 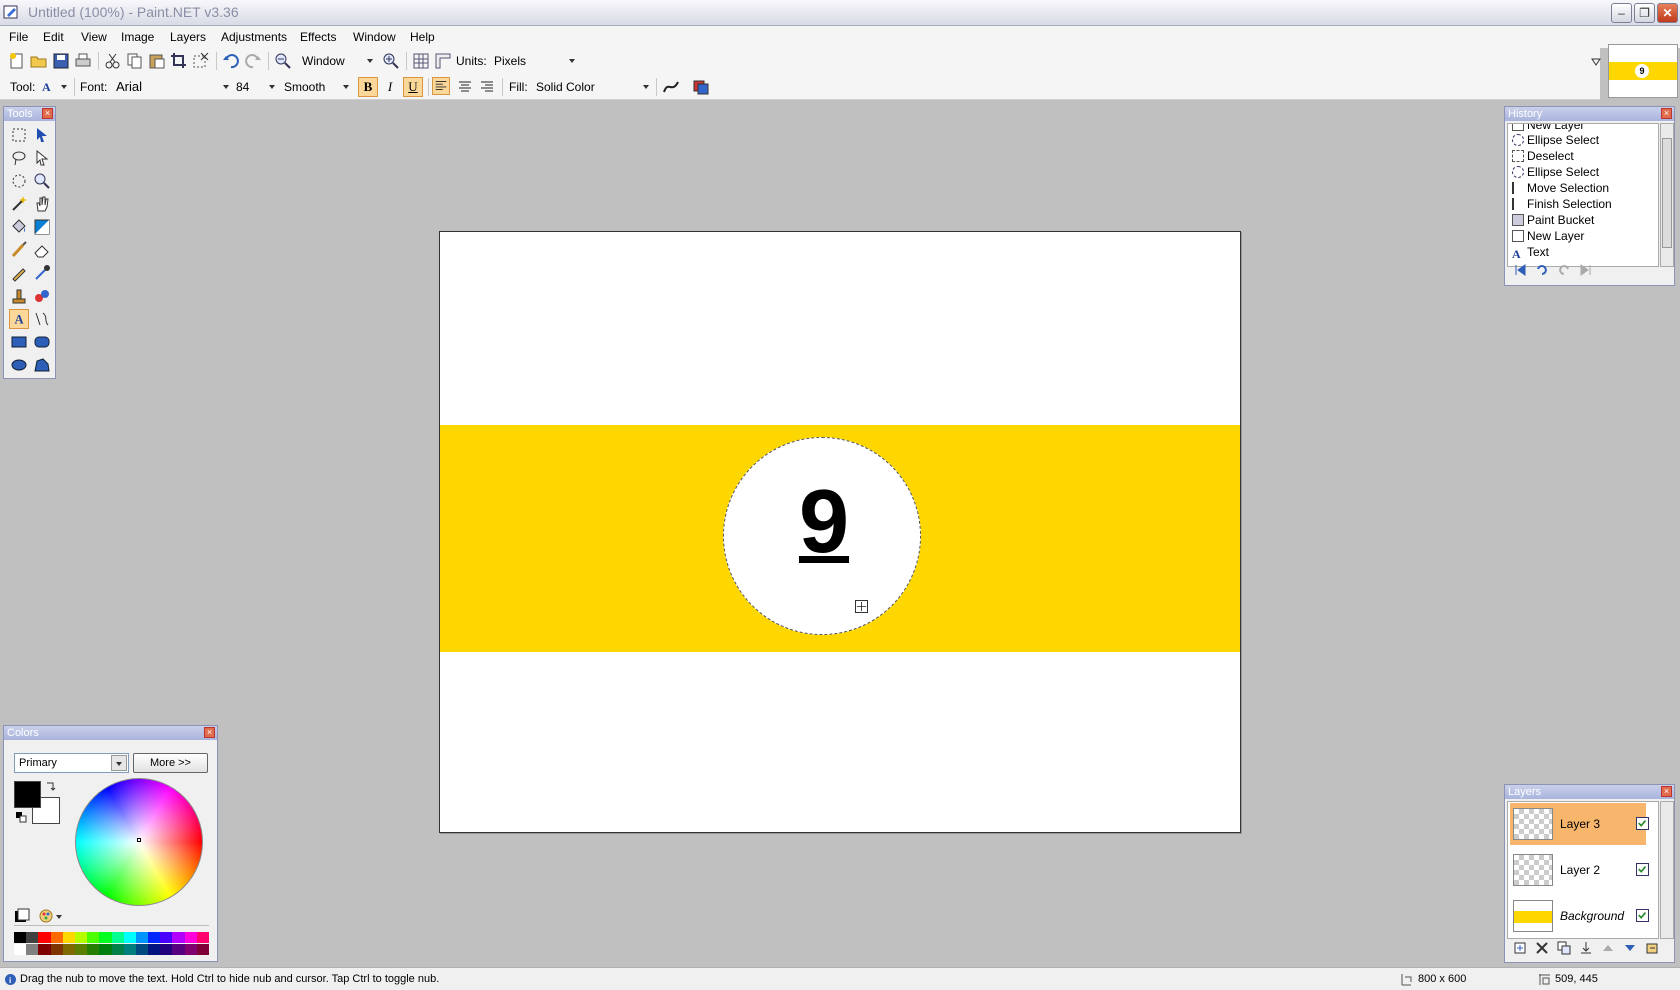 What do you see at coordinates (1586, 948) in the screenshot?
I see `merge-layer-down-icon` at bounding box center [1586, 948].